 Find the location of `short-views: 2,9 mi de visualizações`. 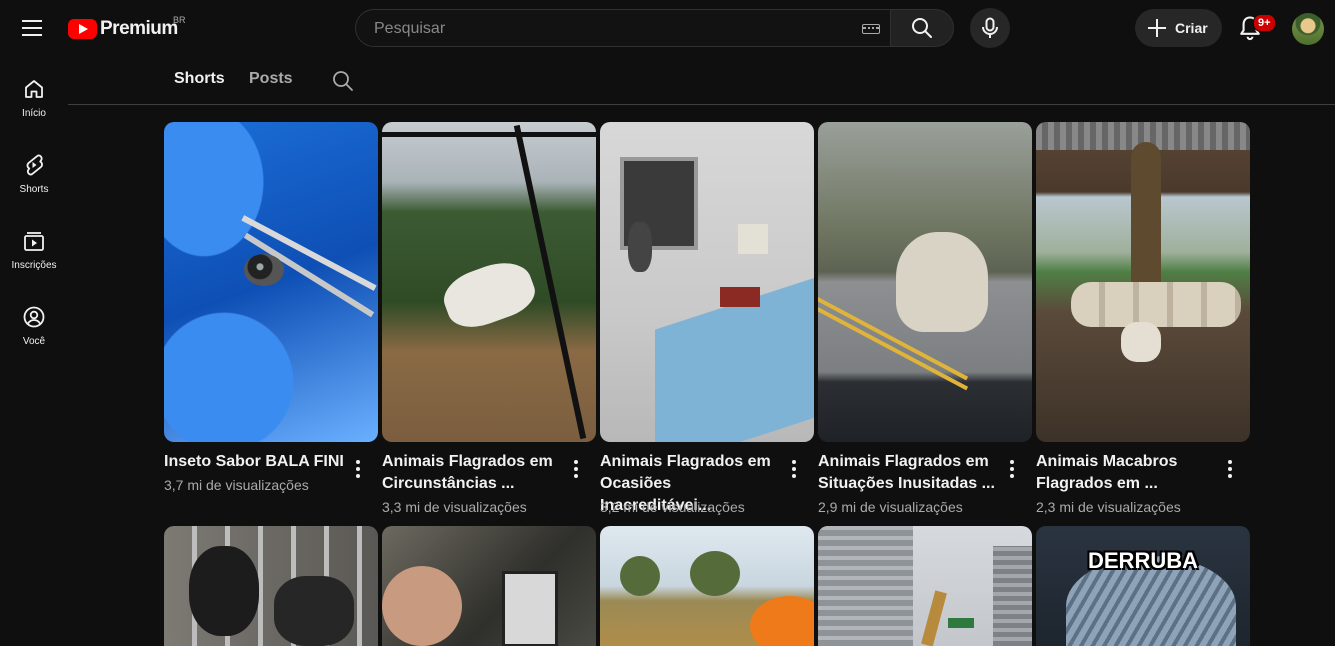

short-views: 2,9 mi de visualizações is located at coordinates (890, 507).